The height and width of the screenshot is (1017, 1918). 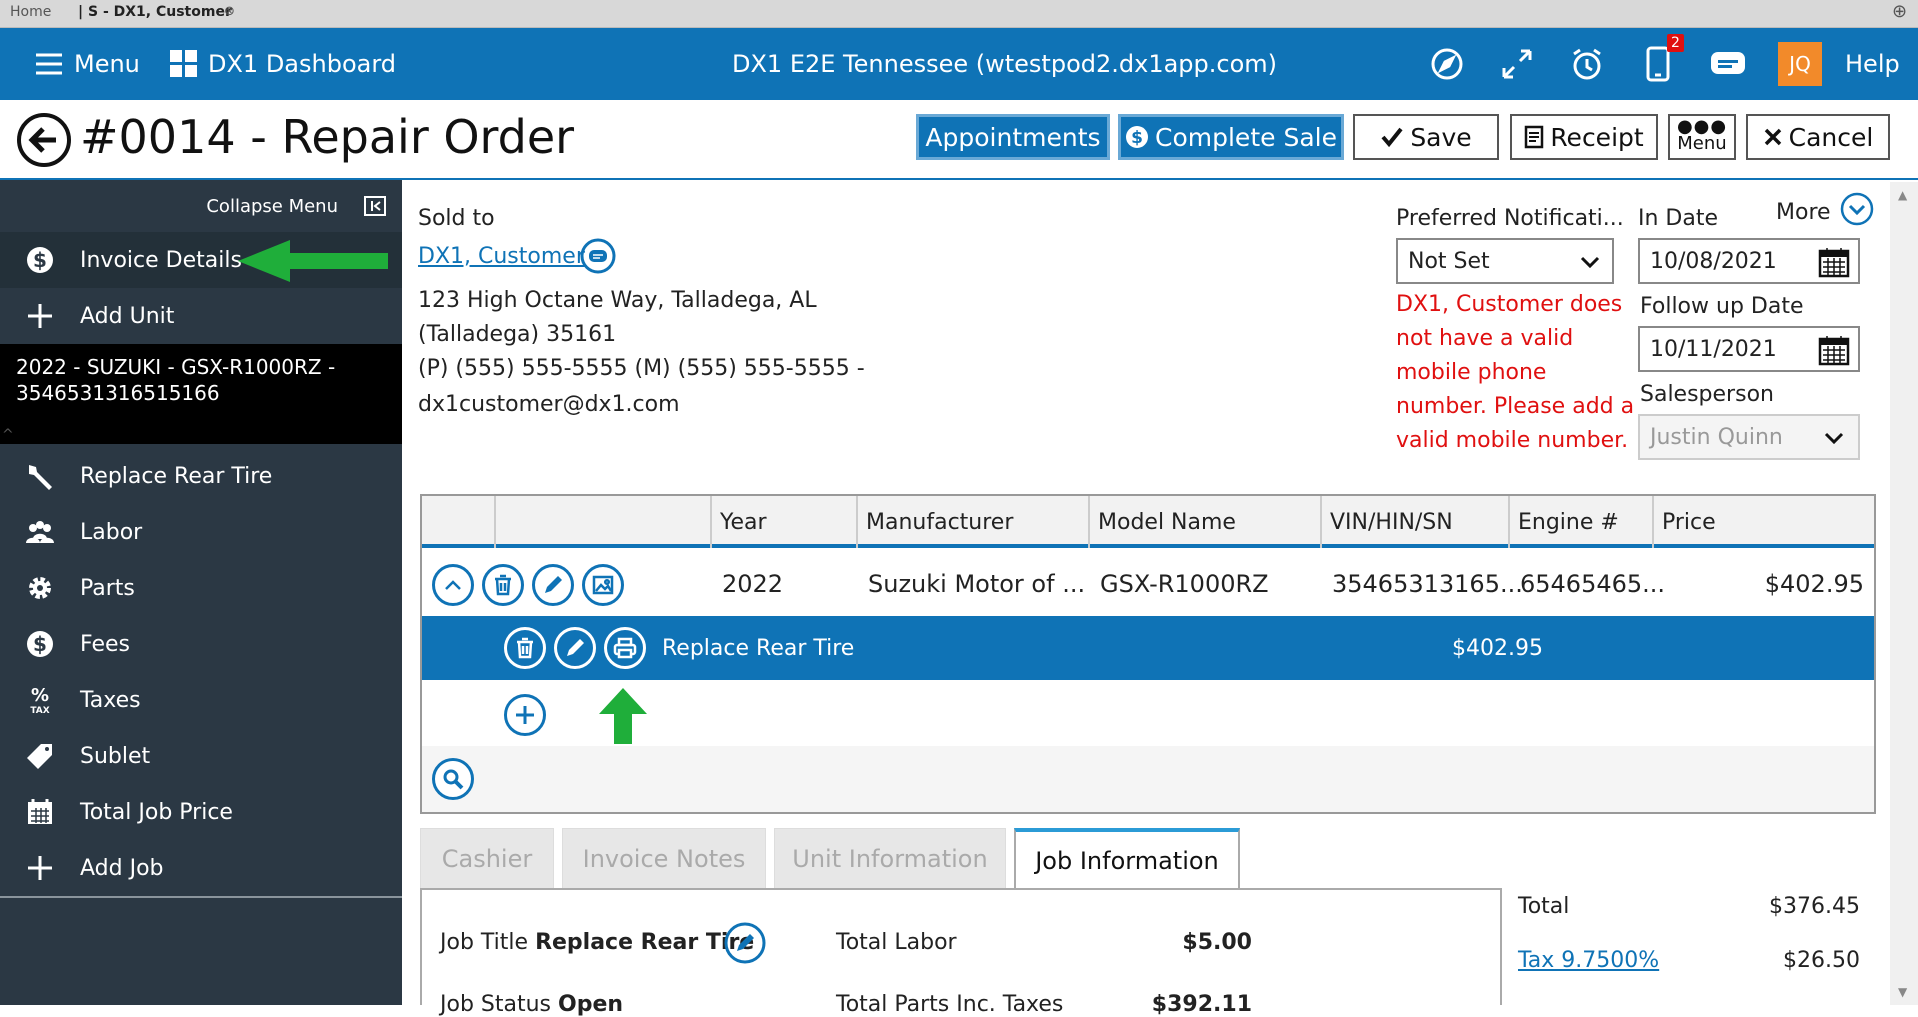 What do you see at coordinates (1904, 593) in the screenshot?
I see `vertical-scrollbar: ▲ ▼` at bounding box center [1904, 593].